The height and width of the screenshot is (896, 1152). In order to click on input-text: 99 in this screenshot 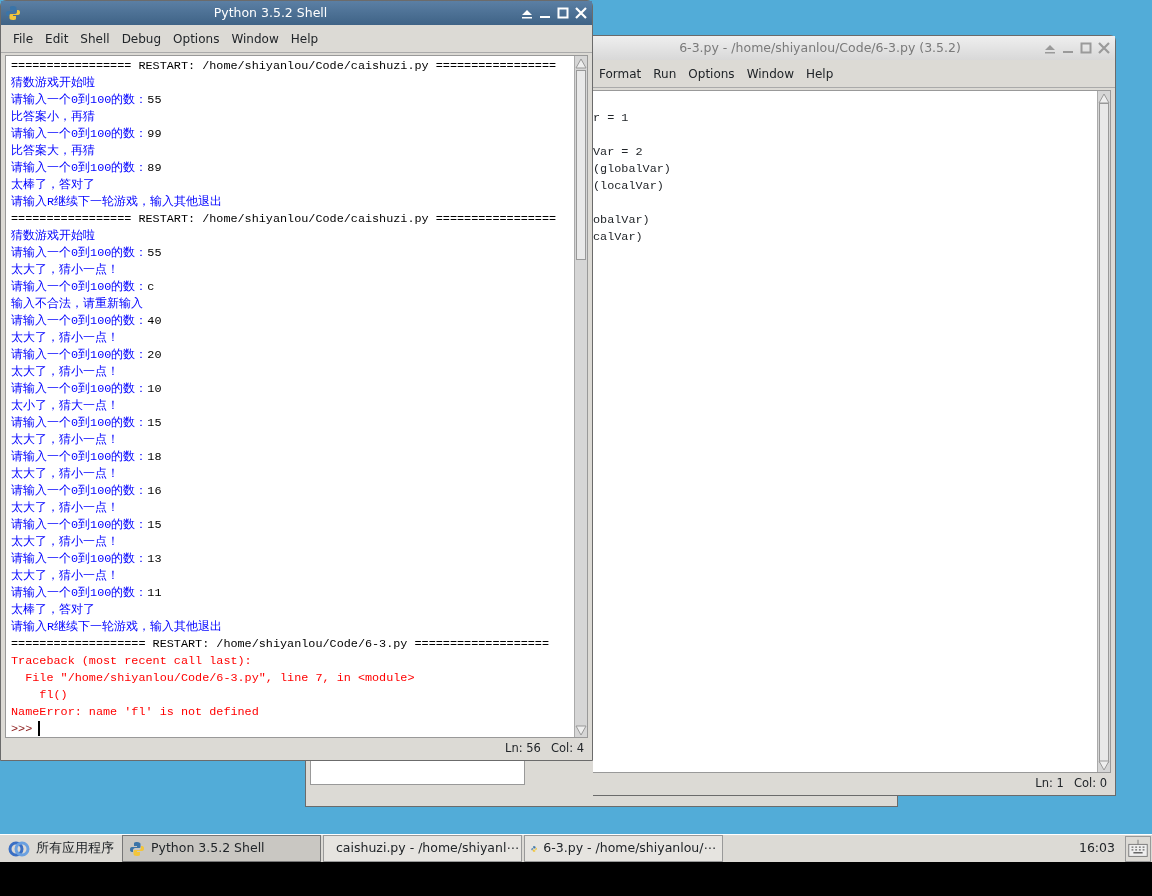, I will do `click(154, 134)`.